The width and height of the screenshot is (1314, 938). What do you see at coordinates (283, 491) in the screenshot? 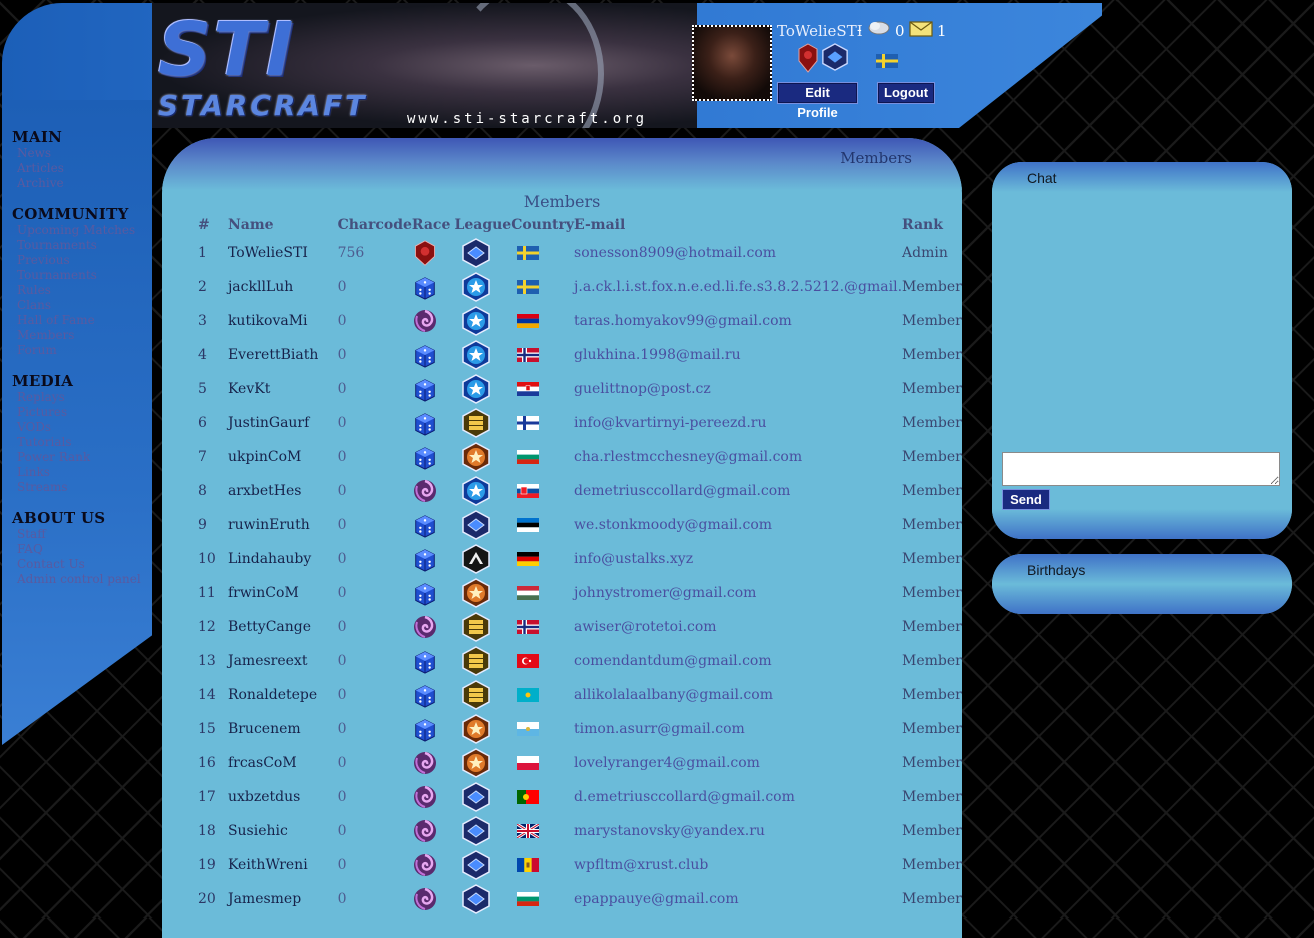
I see `member-name-link: arxbetHes` at bounding box center [283, 491].